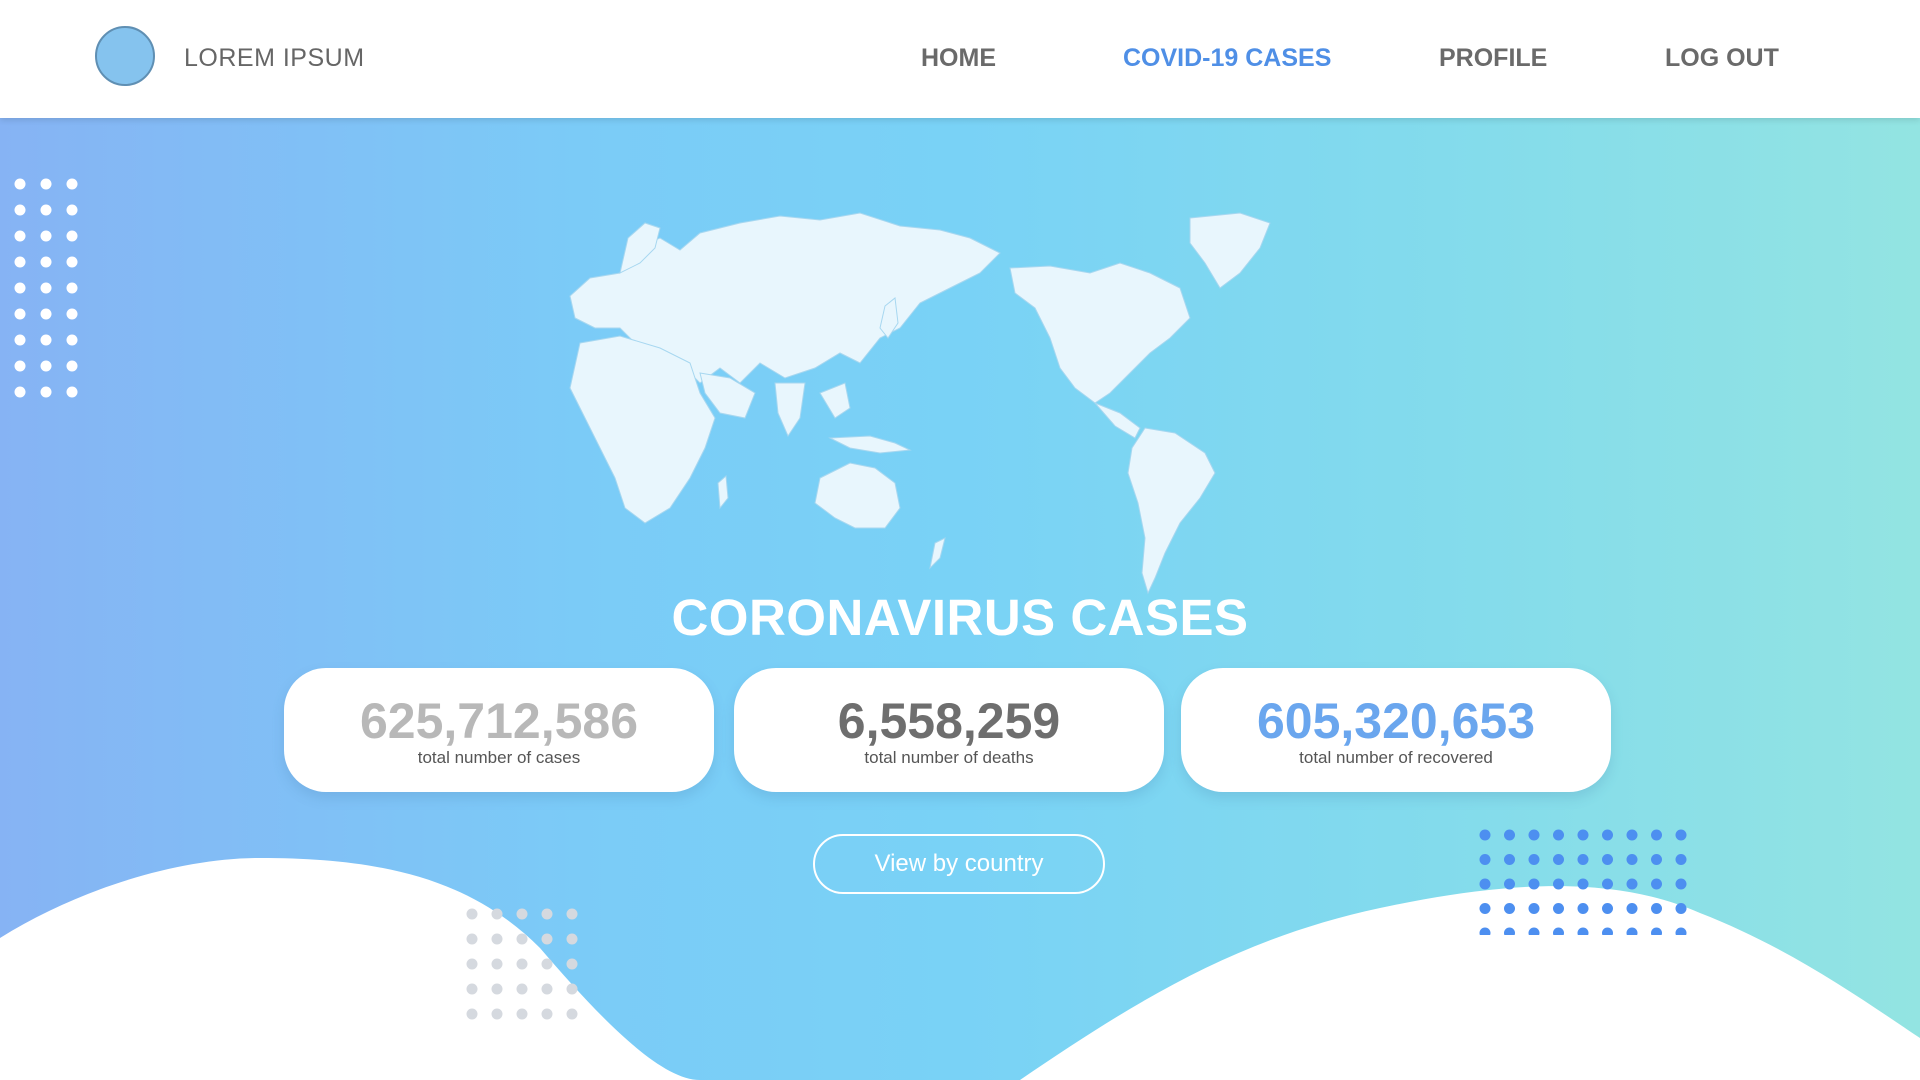 The height and width of the screenshot is (1080, 1920). Describe the element at coordinates (125, 56) in the screenshot. I see `logo-icon` at that location.